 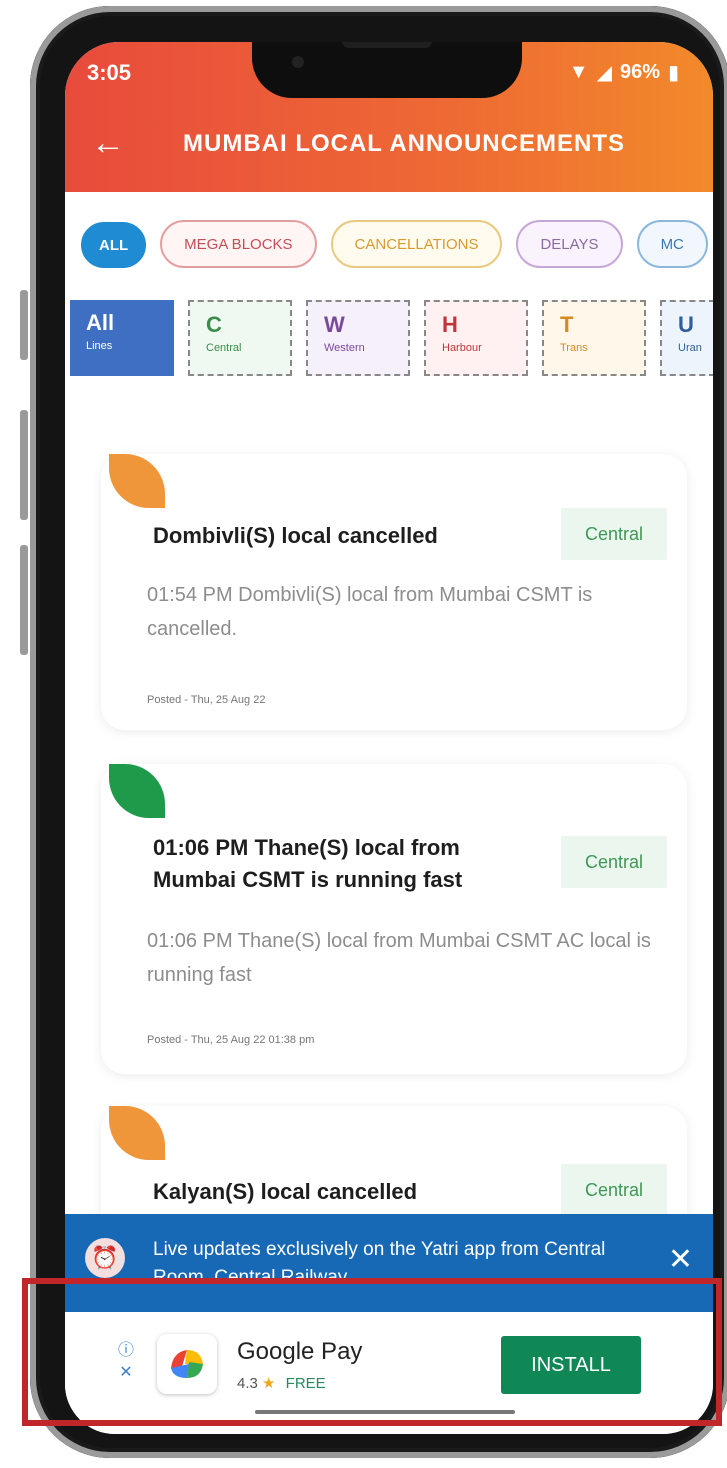 I want to click on signal-icon: ◢, so click(x=604, y=73).